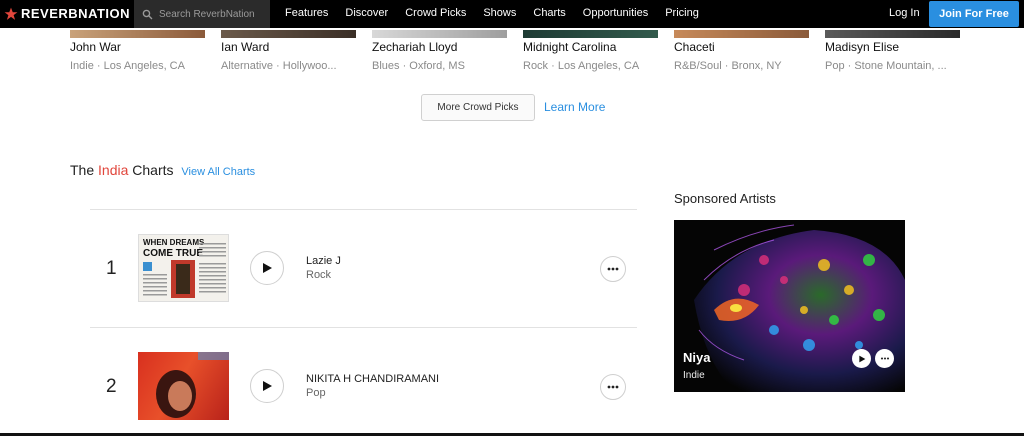  I want to click on nav-crowd-picks: Crowd Picks, so click(435, 13).